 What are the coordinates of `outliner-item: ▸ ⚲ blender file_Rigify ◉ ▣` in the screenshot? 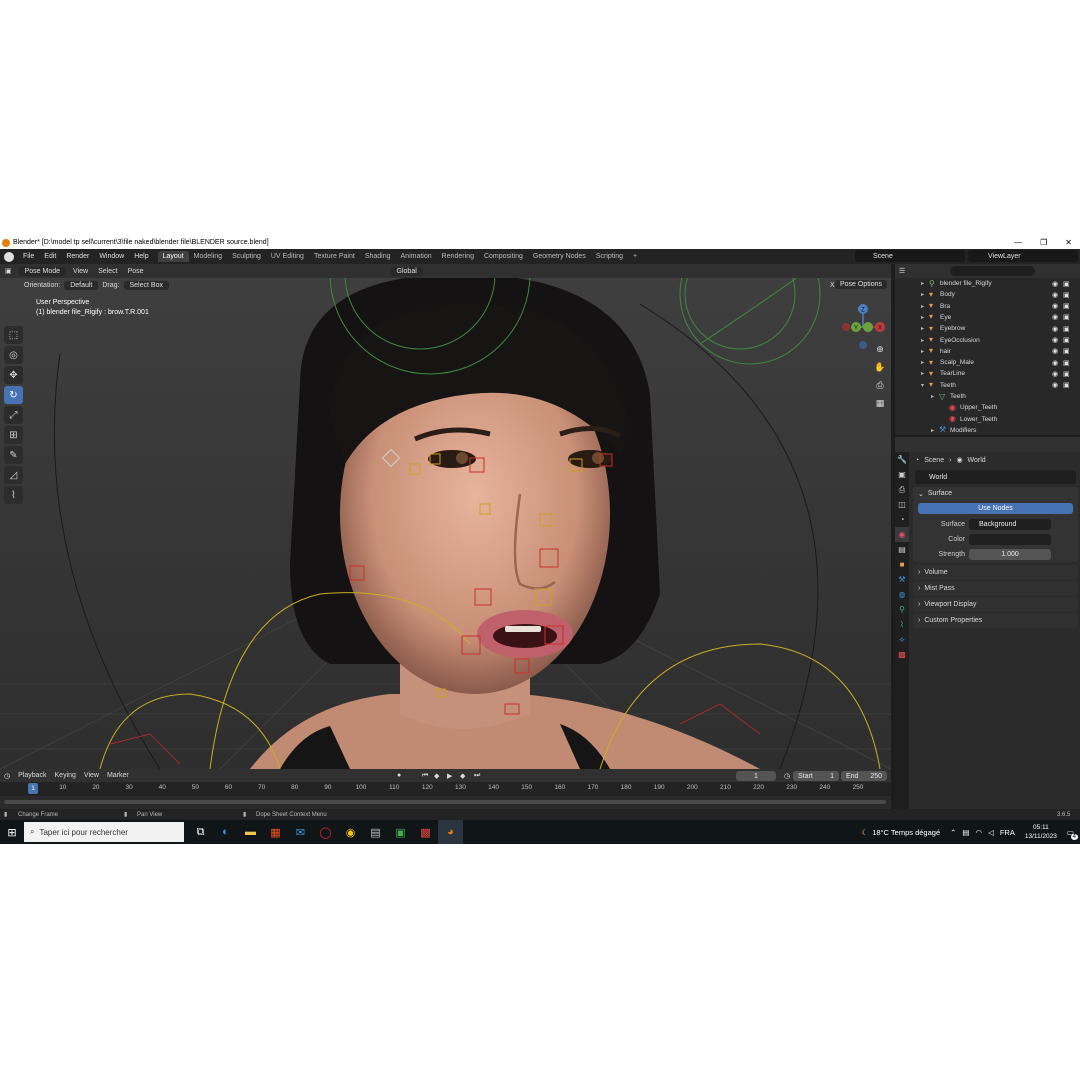 It's located at (987, 283).